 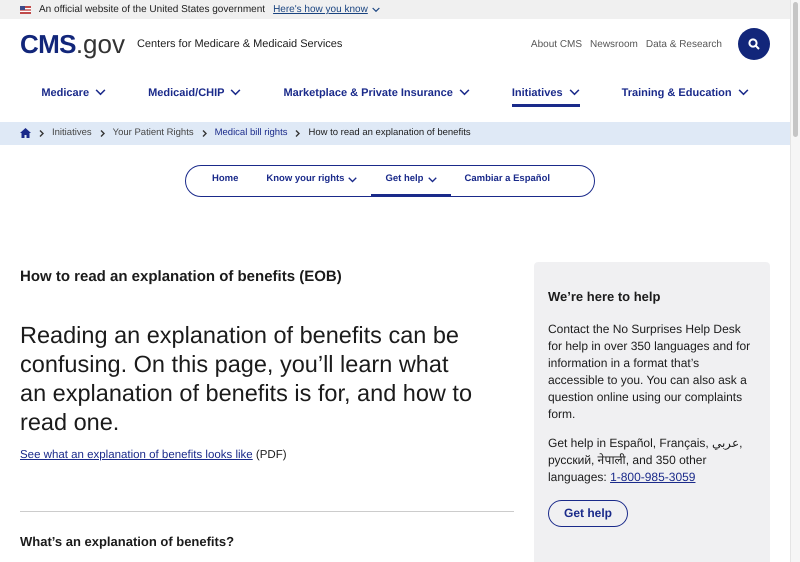 I want to click on breadcrumb-item: Medical bill rights, so click(x=251, y=133).